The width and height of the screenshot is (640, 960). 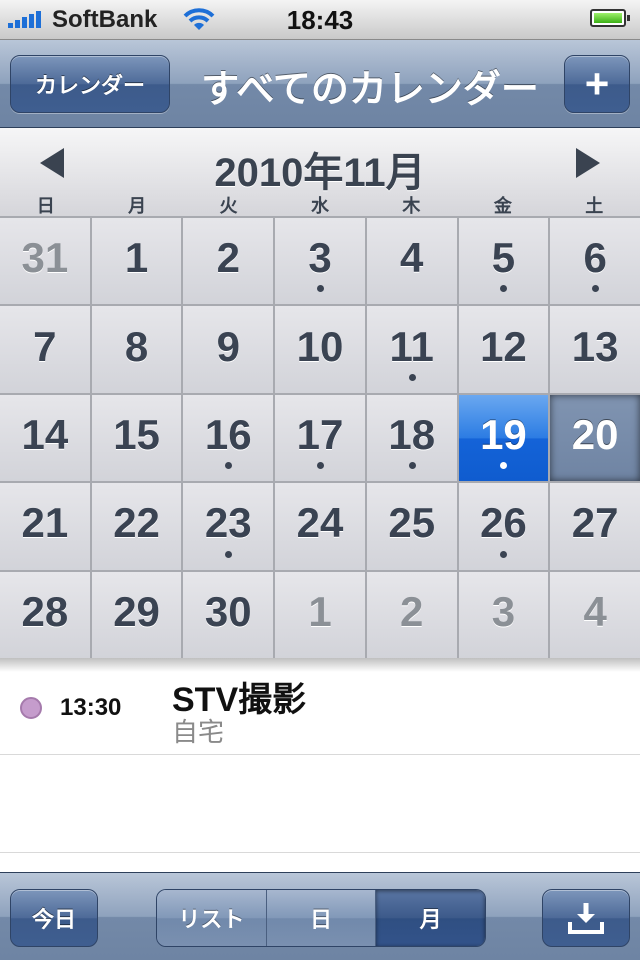 What do you see at coordinates (228, 206) in the screenshot?
I see `weekday-label: 火` at bounding box center [228, 206].